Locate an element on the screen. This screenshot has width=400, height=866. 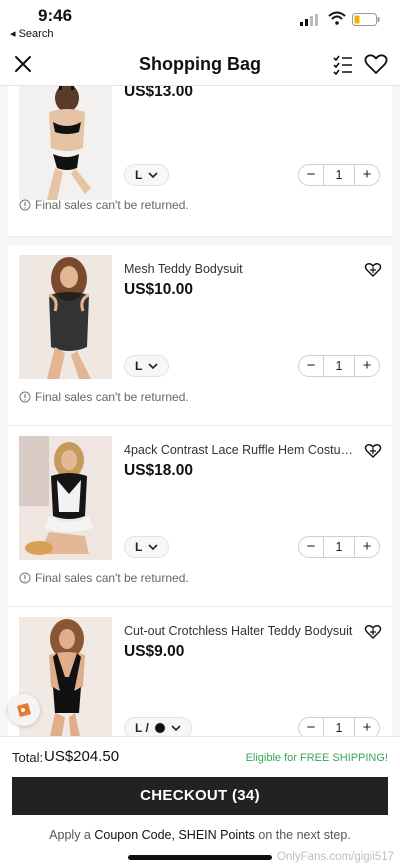
status-time: 9:46 is located at coordinates (55, 15).